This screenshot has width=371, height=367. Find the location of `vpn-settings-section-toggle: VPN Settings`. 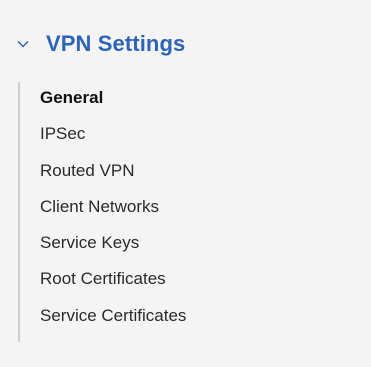

vpn-settings-section-toggle: VPN Settings is located at coordinates (98, 44).